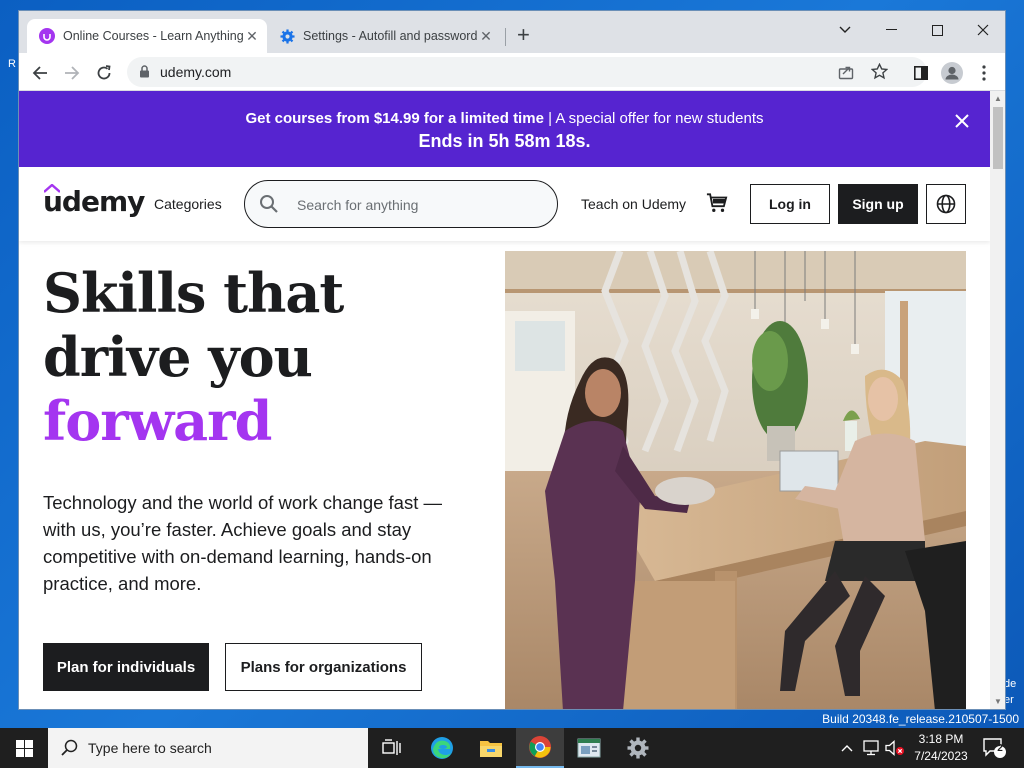 The height and width of the screenshot is (768, 1024). I want to click on tab-settings: Settings - Autofill and passwords ✕, so click(384, 36).